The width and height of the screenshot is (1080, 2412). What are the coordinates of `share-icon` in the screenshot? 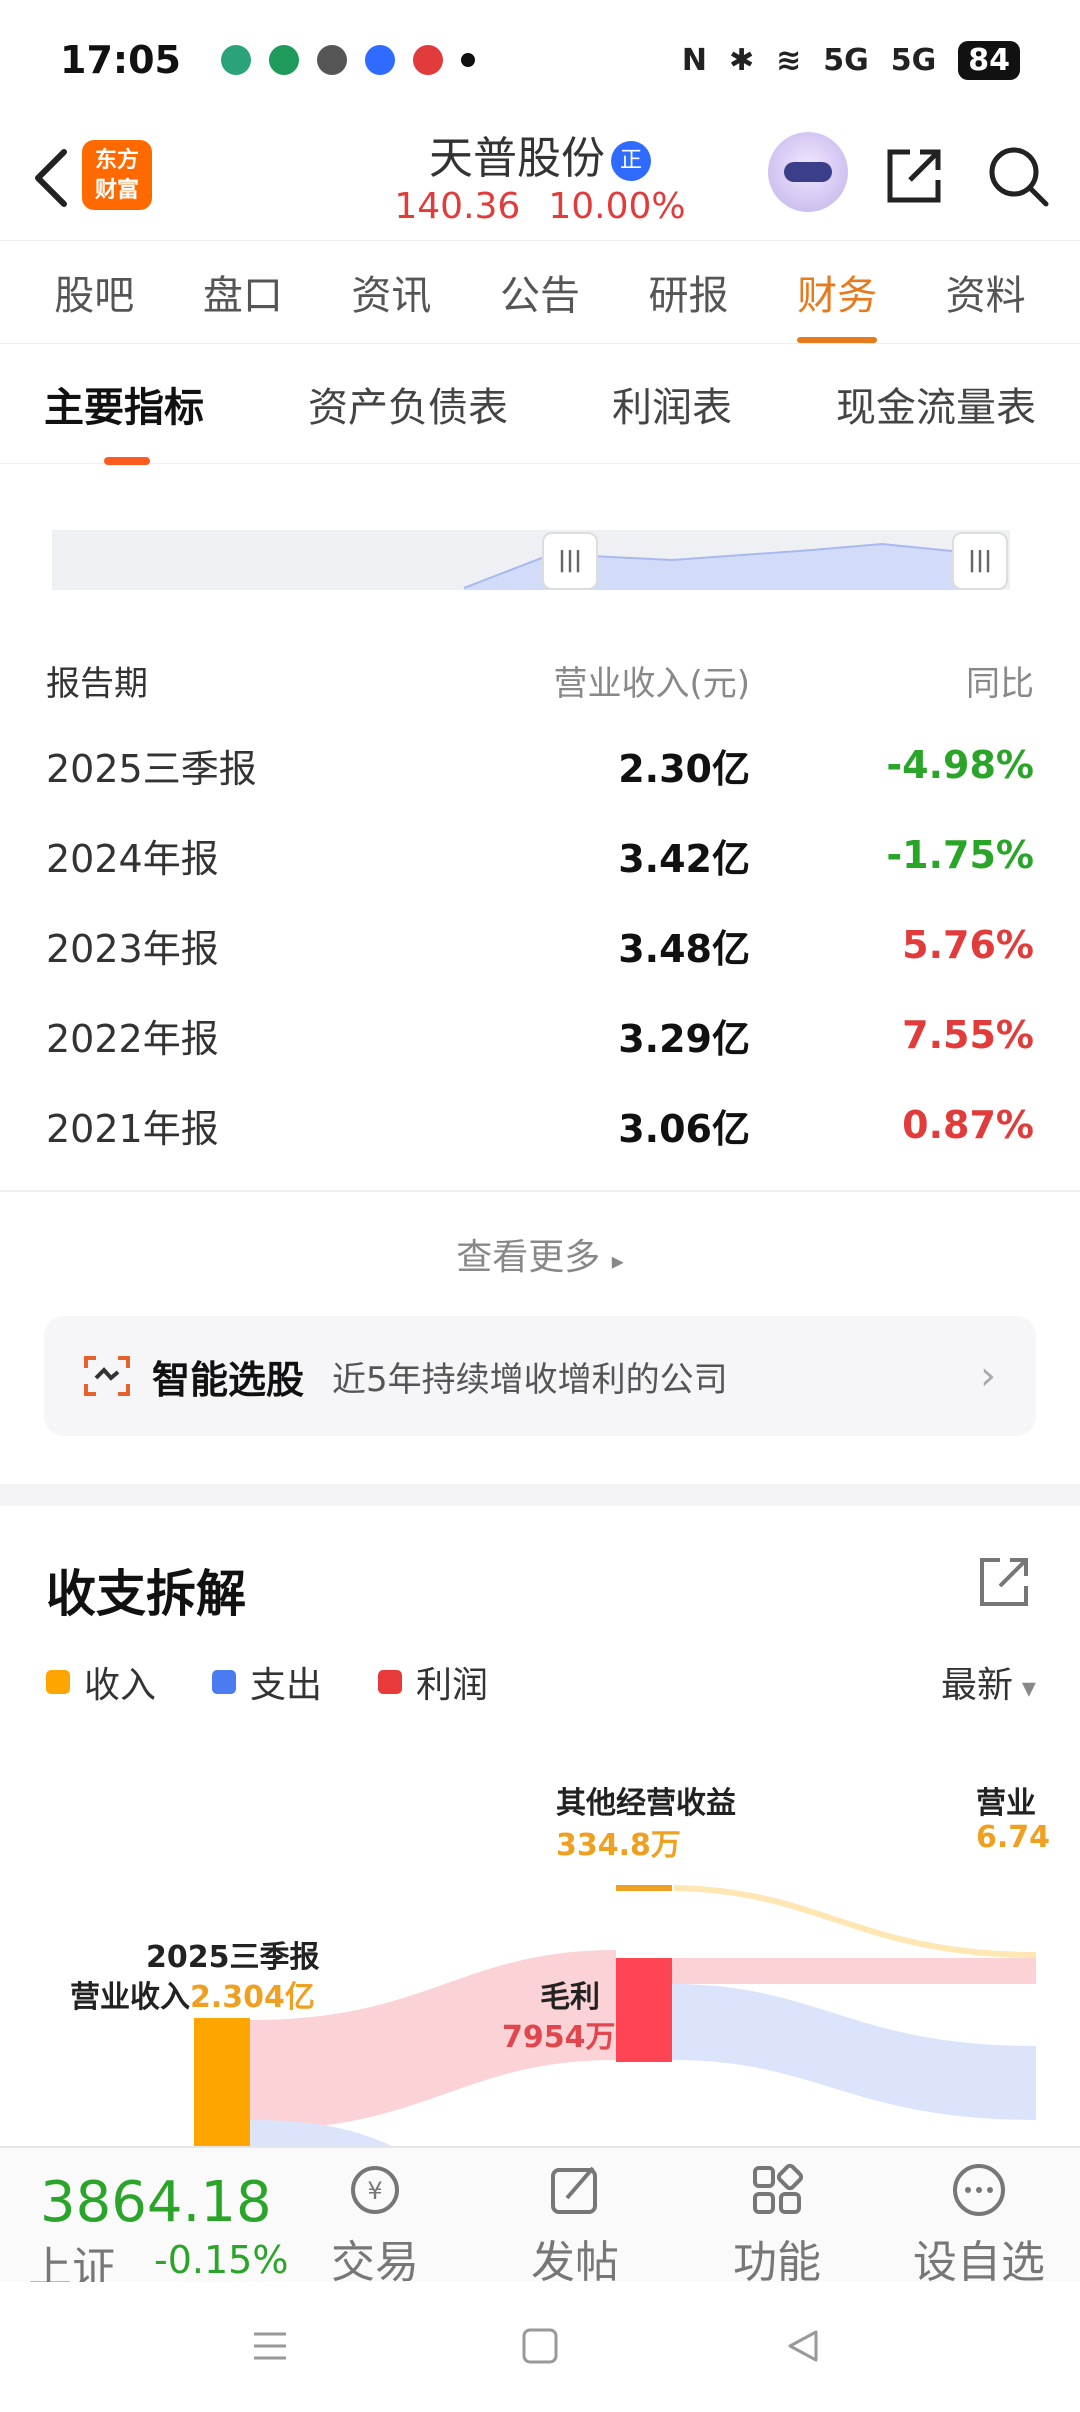 It's located at (914, 176).